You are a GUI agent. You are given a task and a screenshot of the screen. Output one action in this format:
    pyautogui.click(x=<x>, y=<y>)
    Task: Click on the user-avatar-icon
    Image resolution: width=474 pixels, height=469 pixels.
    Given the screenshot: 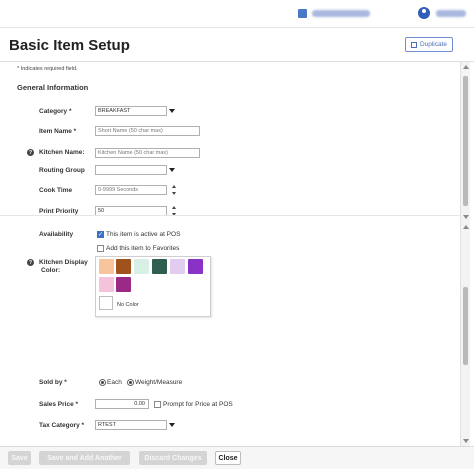 What is the action you would take?
    pyautogui.click(x=424, y=13)
    